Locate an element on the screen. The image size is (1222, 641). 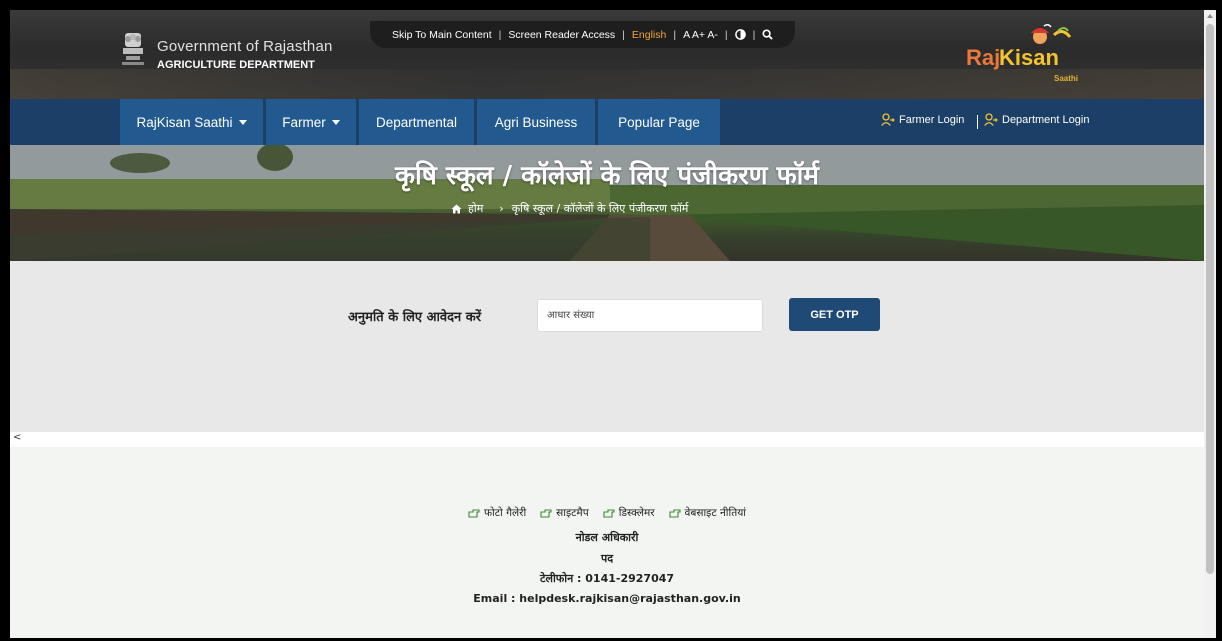
nav-item-label: RajKisan Saathi is located at coordinates (184, 122).